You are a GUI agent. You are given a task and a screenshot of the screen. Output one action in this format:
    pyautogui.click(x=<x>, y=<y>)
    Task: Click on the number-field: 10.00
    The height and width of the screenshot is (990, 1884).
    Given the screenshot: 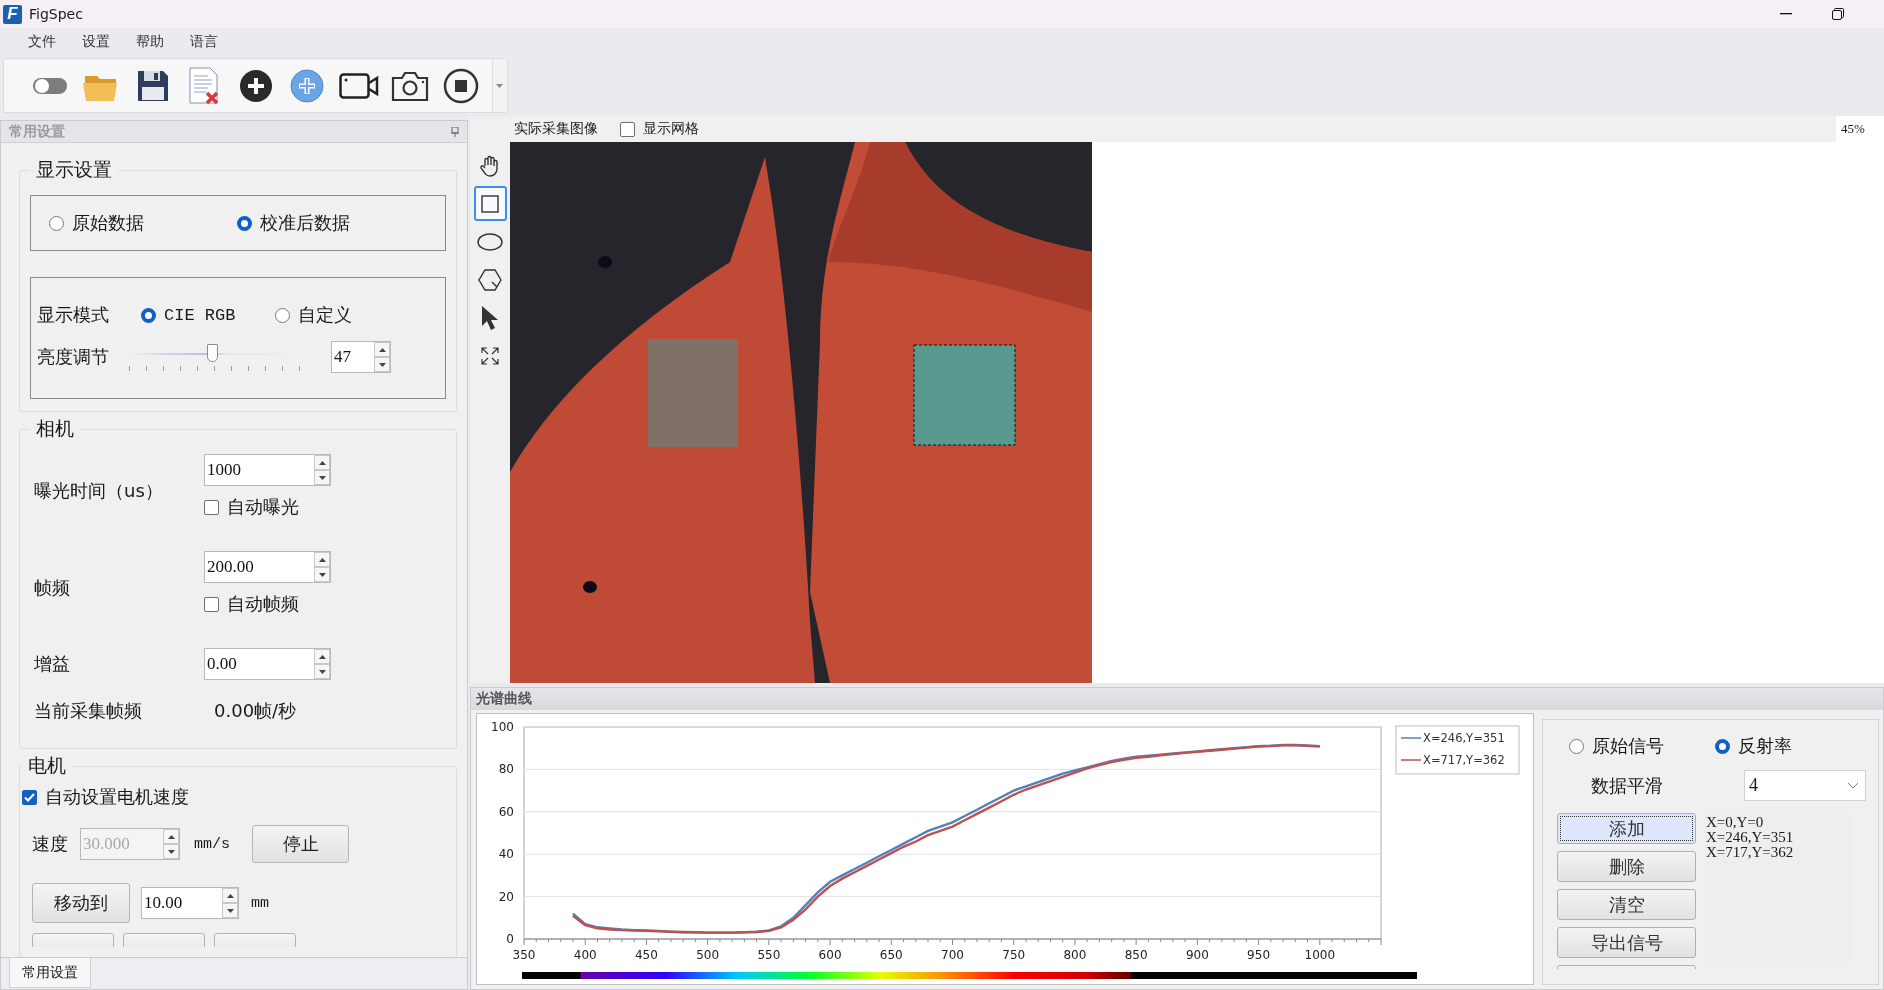 What is the action you would take?
    pyautogui.click(x=190, y=903)
    